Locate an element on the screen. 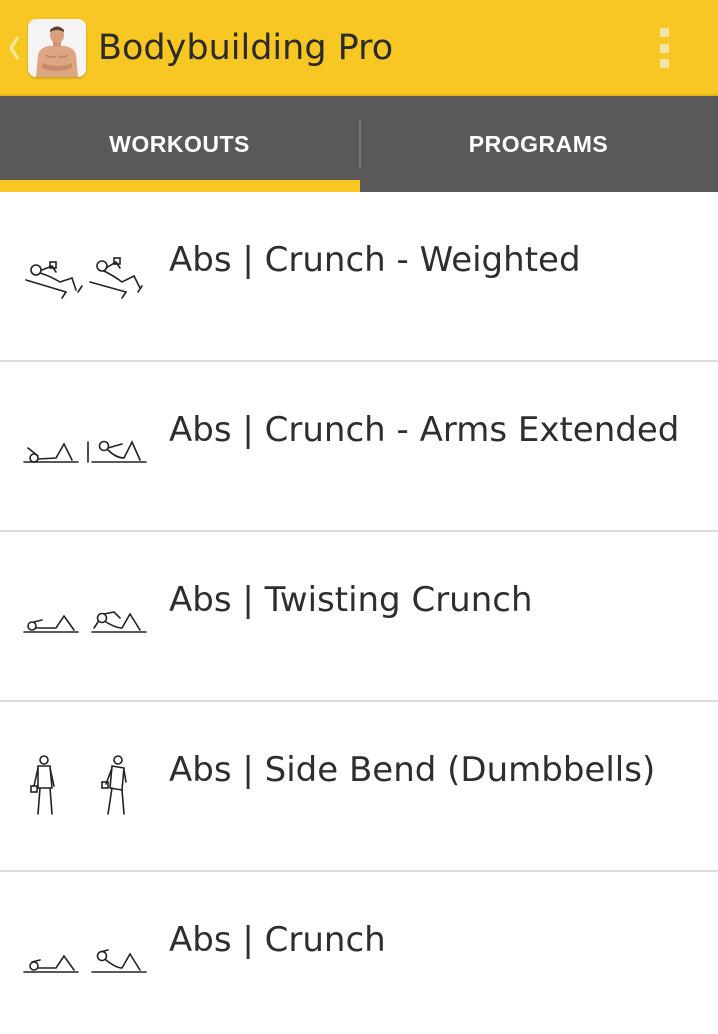  tab-label: WORKOUTS is located at coordinates (179, 143).